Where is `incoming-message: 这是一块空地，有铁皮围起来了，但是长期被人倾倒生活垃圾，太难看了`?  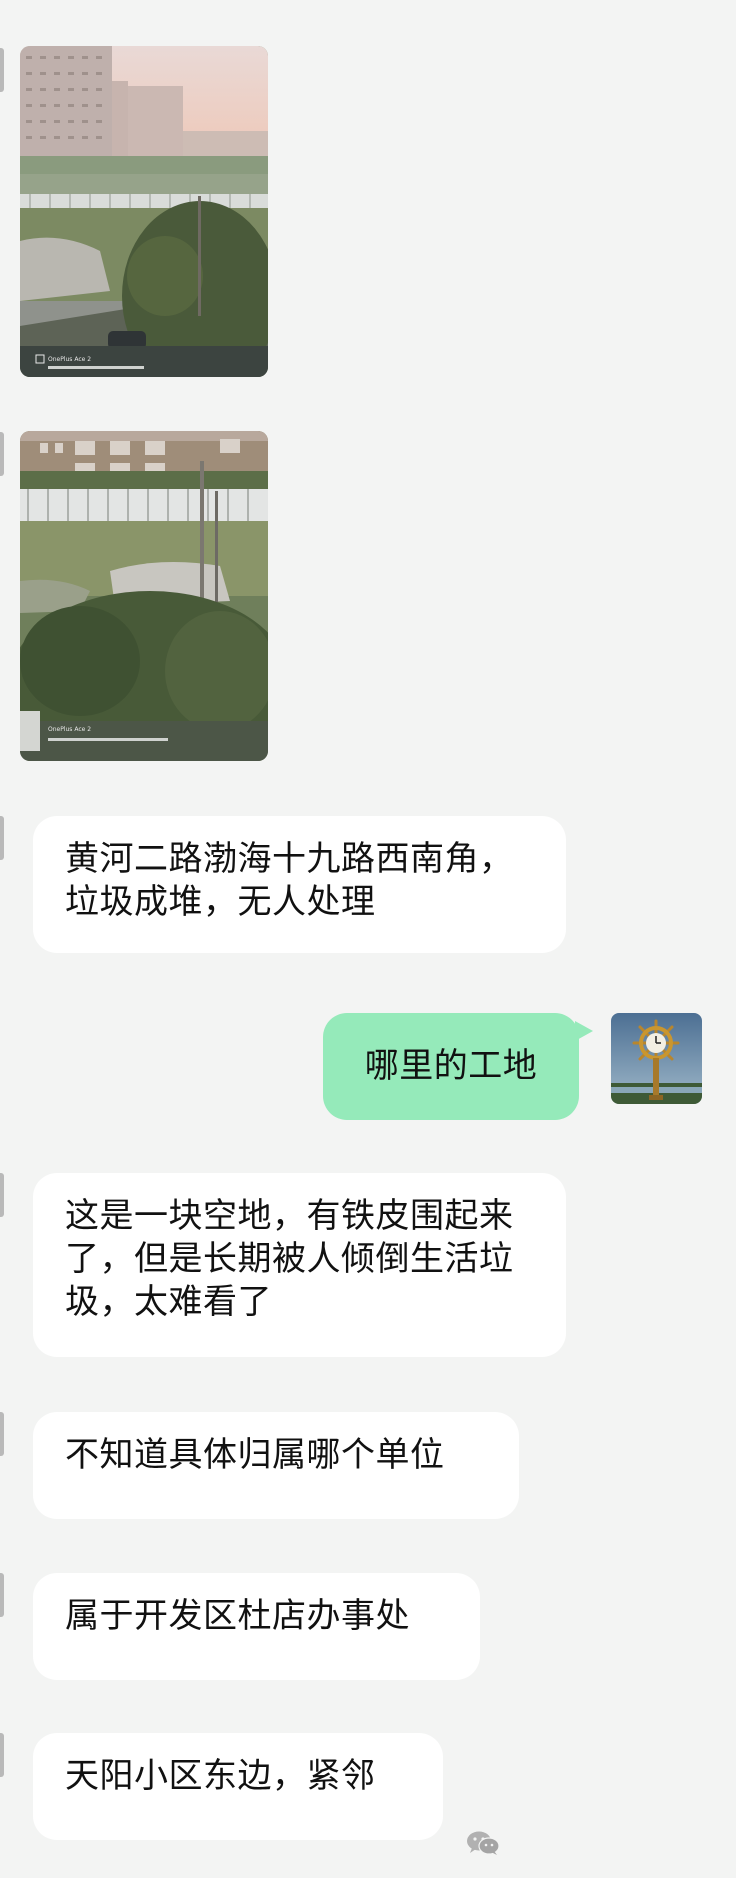
incoming-message: 这是一块空地，有铁皮围起来了，但是长期被人倾倒生活垃圾，太难看了 is located at coordinates (299, 1265).